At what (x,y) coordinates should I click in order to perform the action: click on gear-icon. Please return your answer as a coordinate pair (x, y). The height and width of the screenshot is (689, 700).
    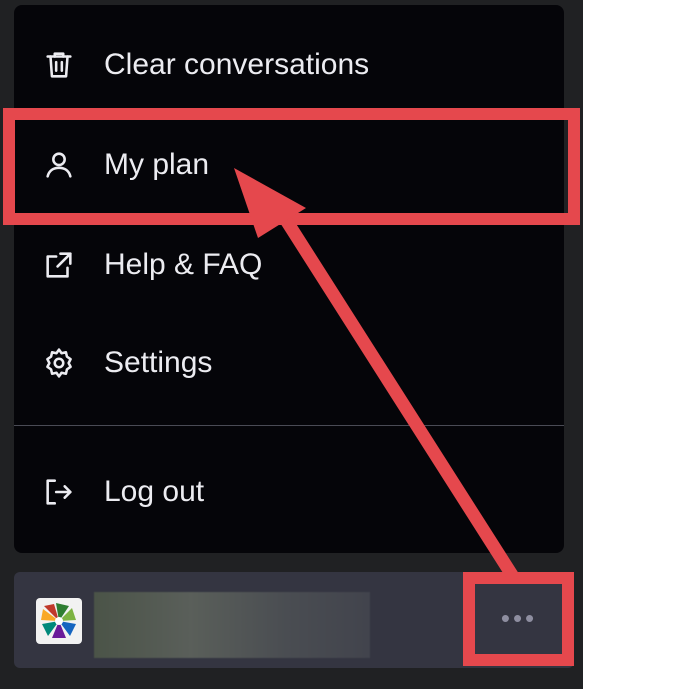
    Looking at the image, I should click on (59, 363).